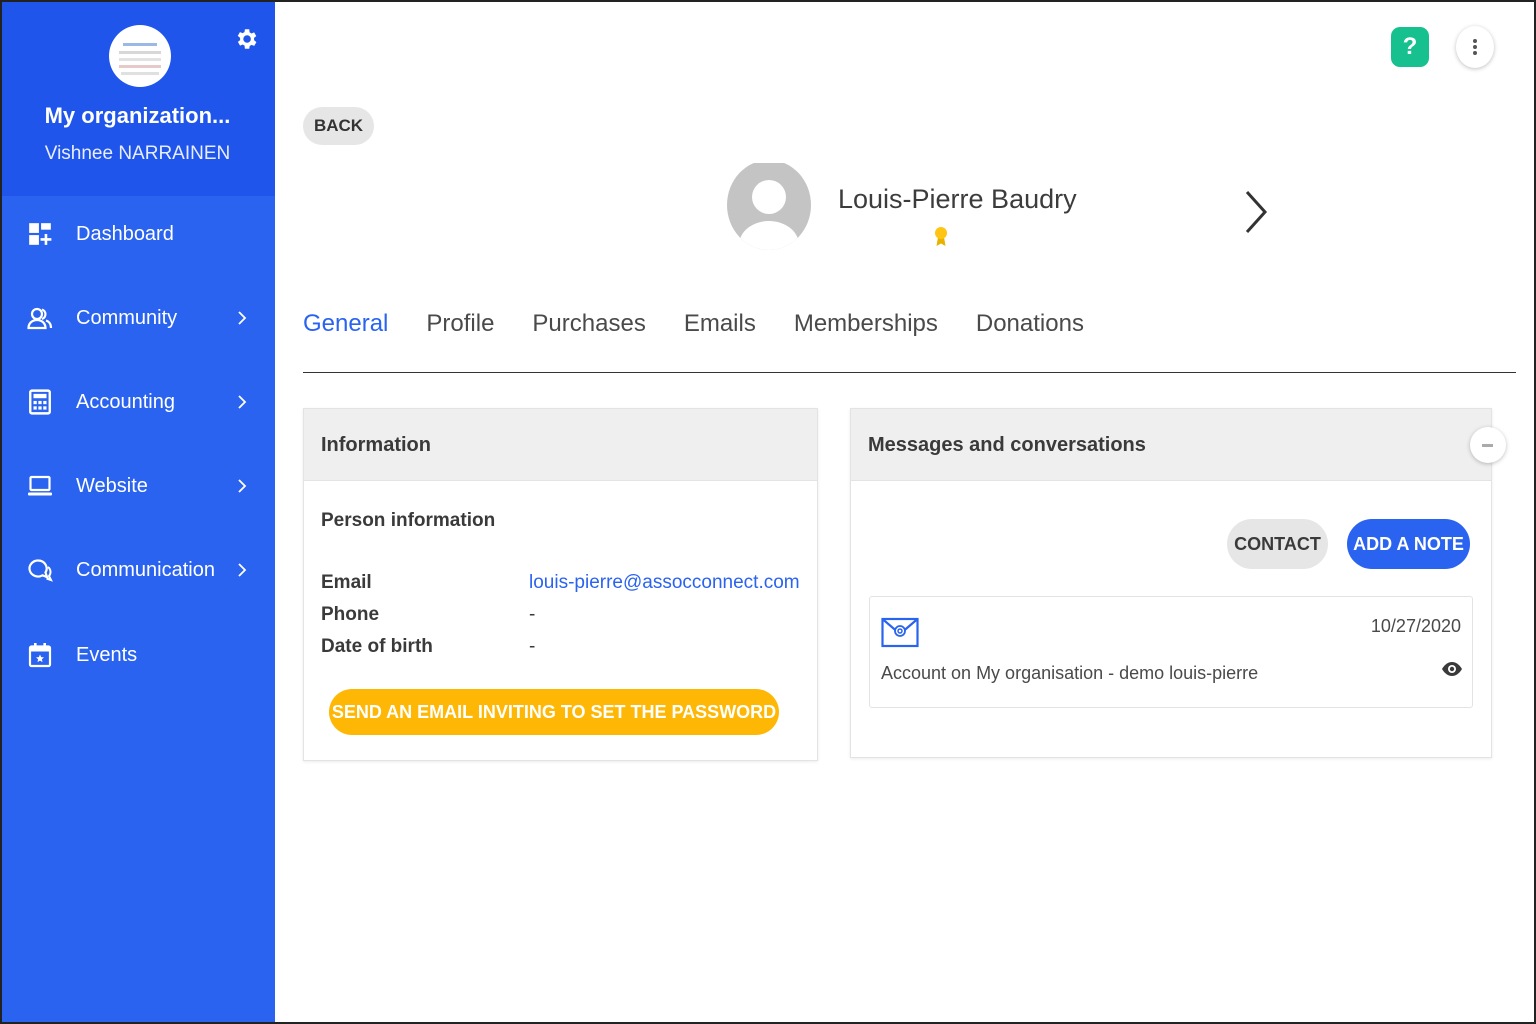 This screenshot has width=1536, height=1024. Describe the element at coordinates (246, 39) in the screenshot. I see `gear-icon` at that location.